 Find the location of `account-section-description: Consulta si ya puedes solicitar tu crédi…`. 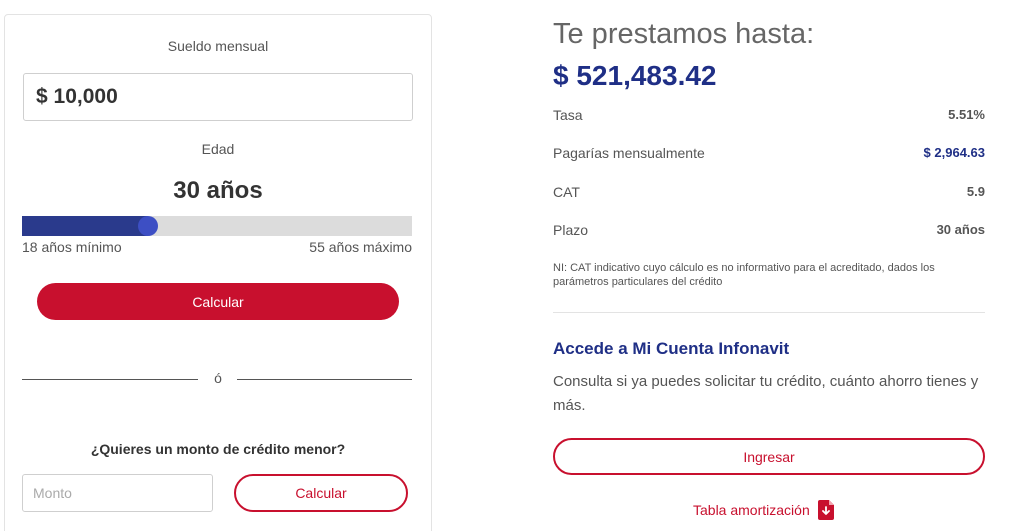

account-section-description: Consulta si ya puedes solicitar tu crédi… is located at coordinates (766, 393).